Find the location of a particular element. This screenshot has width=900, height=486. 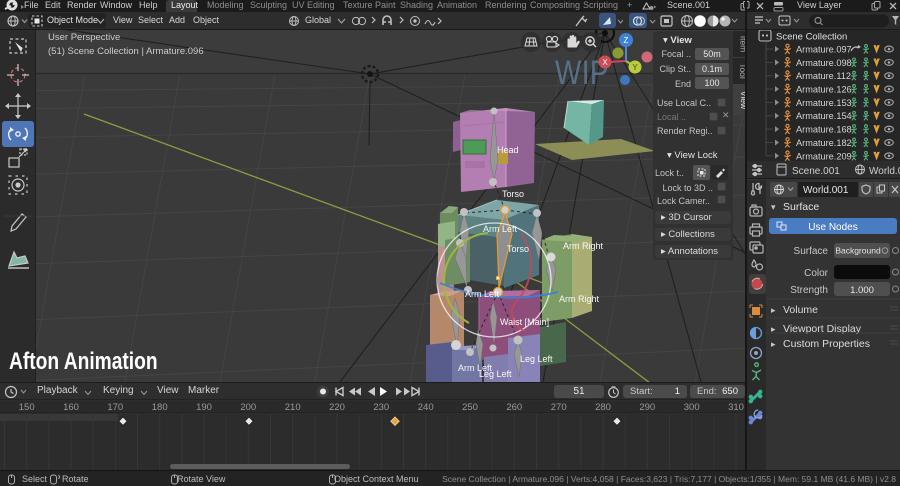

svg-text: Armature.112 is located at coordinates (823, 76).